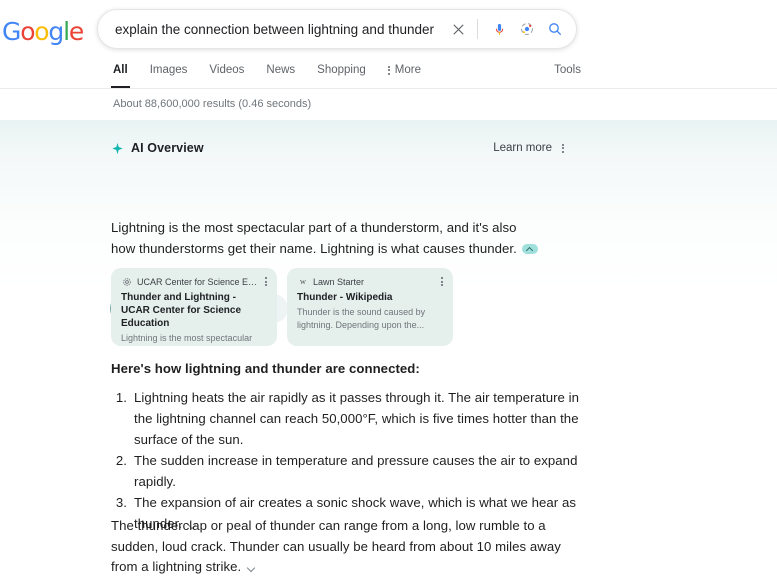 The height and width of the screenshot is (583, 777). Describe the element at coordinates (56, 31) in the screenshot. I see `logo-letter-g2: g` at that location.